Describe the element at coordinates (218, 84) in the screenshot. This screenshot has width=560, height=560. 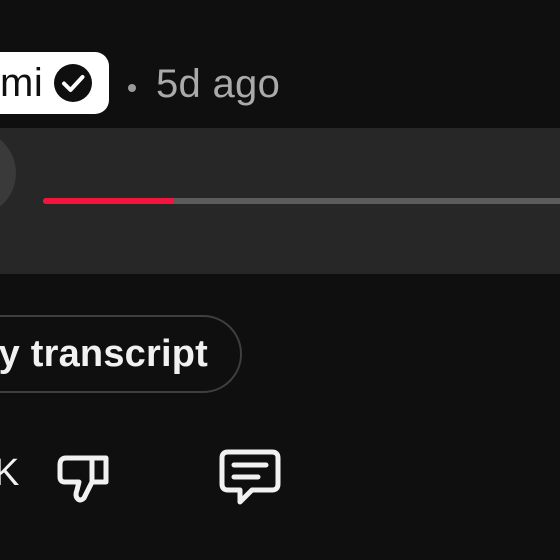
I see `post-time: 5d ago` at that location.